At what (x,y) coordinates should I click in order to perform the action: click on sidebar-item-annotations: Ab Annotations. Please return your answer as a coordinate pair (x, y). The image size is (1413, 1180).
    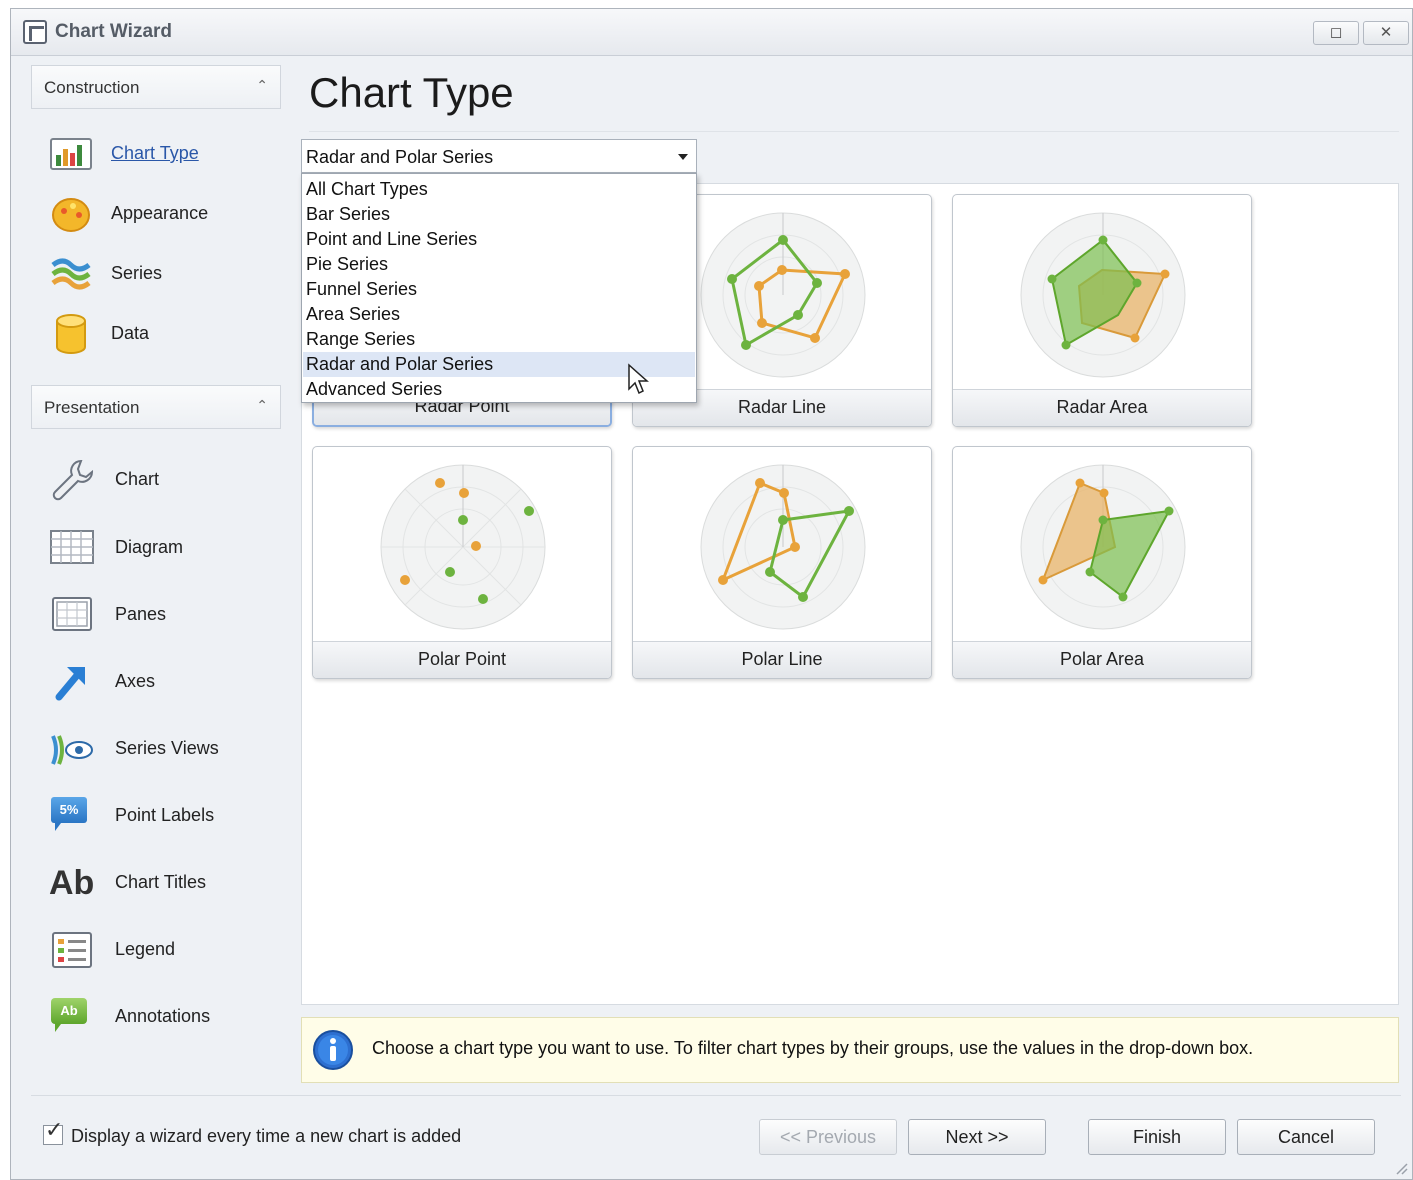
    Looking at the image, I should click on (164, 1017).